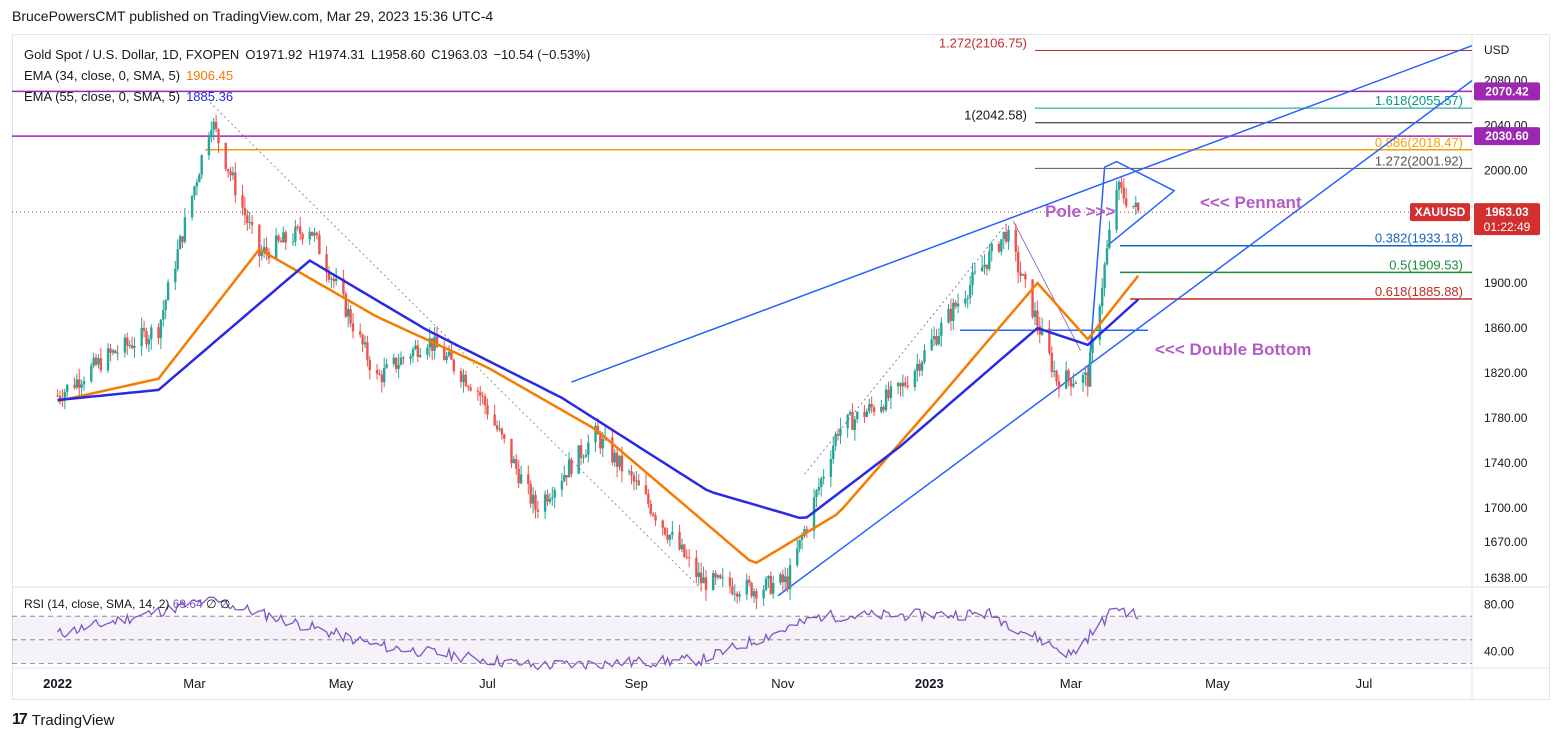 This screenshot has width=1562, height=743. I want to click on rsi-label: RSI (14, close, SMA, 14, 2), so click(97, 604).